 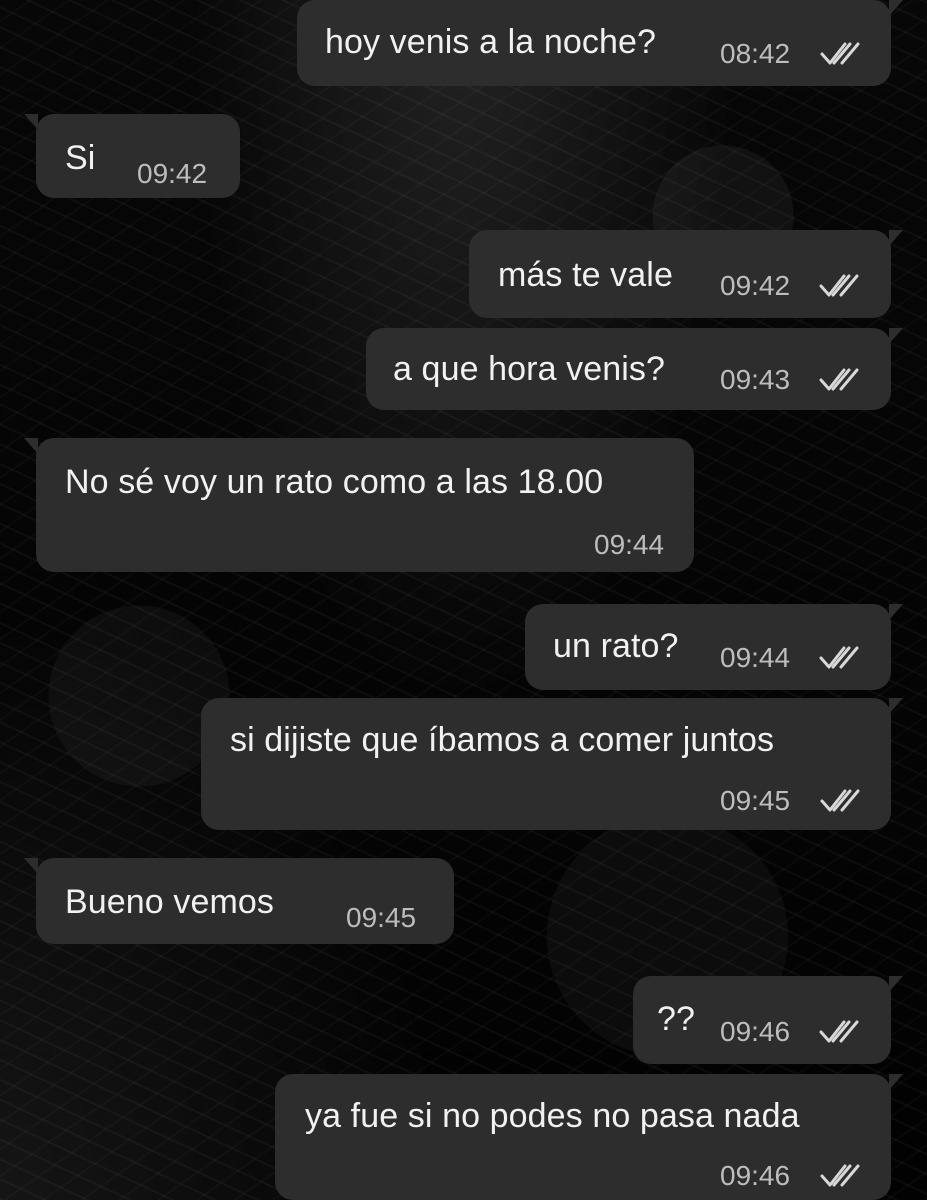 I want to click on outgoing-message: un rato? 09:44, so click(x=714, y=647).